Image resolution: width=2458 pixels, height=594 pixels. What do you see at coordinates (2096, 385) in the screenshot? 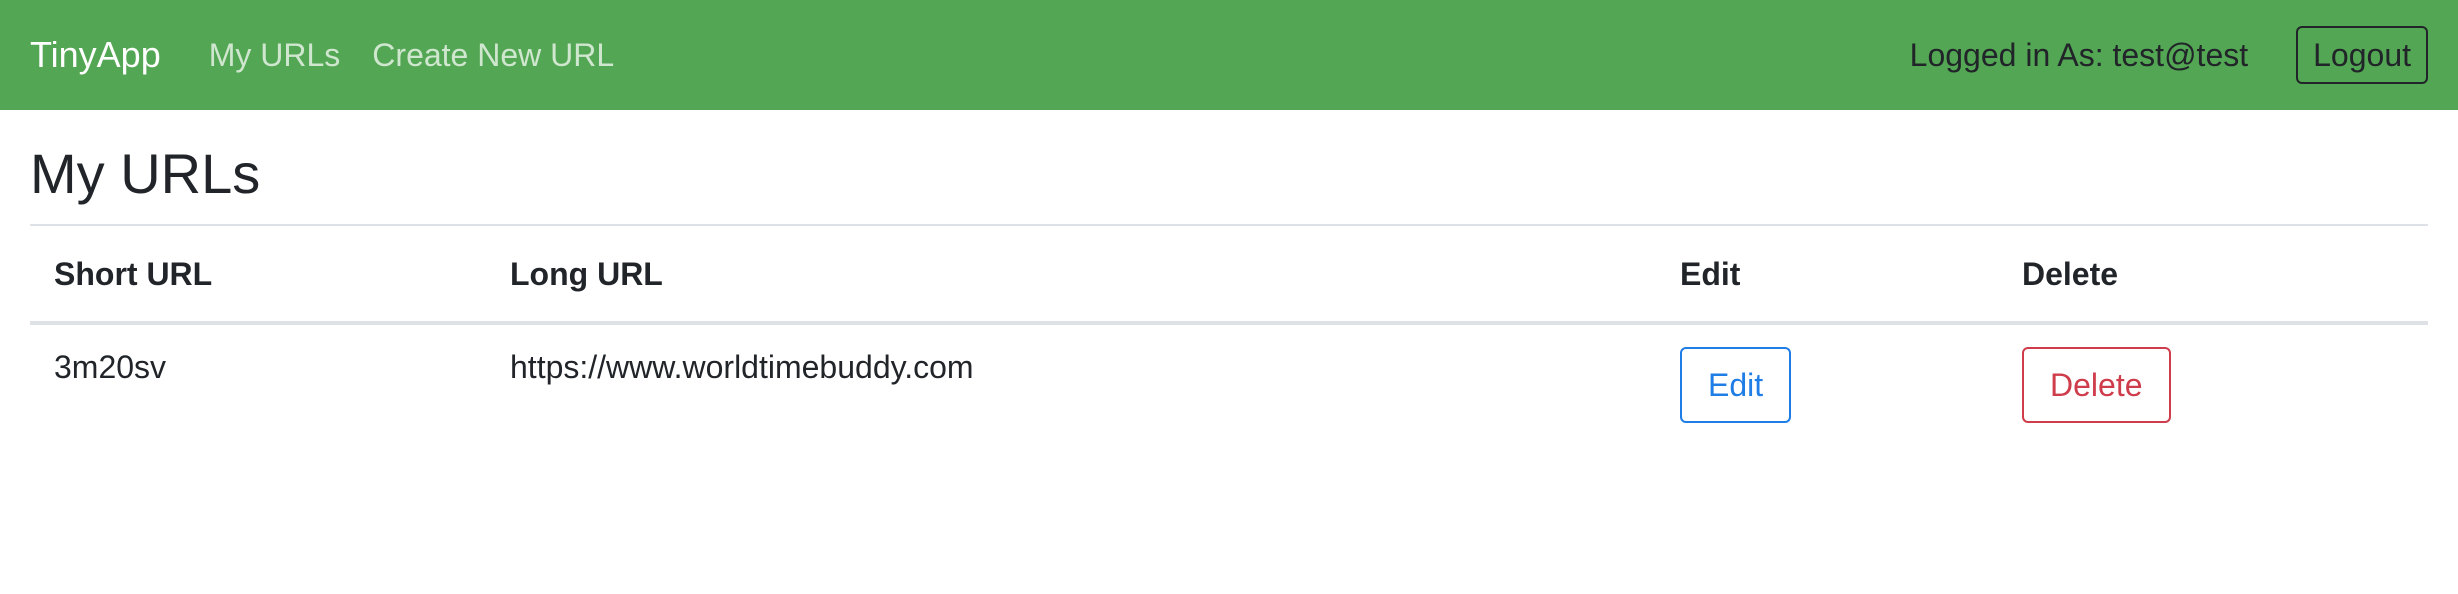
I see `delete-button: Delete` at bounding box center [2096, 385].